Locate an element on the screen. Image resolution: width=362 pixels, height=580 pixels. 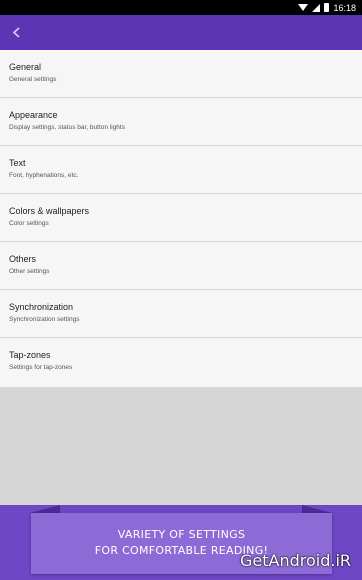
status-bar: 16:18 is located at coordinates (181, 7).